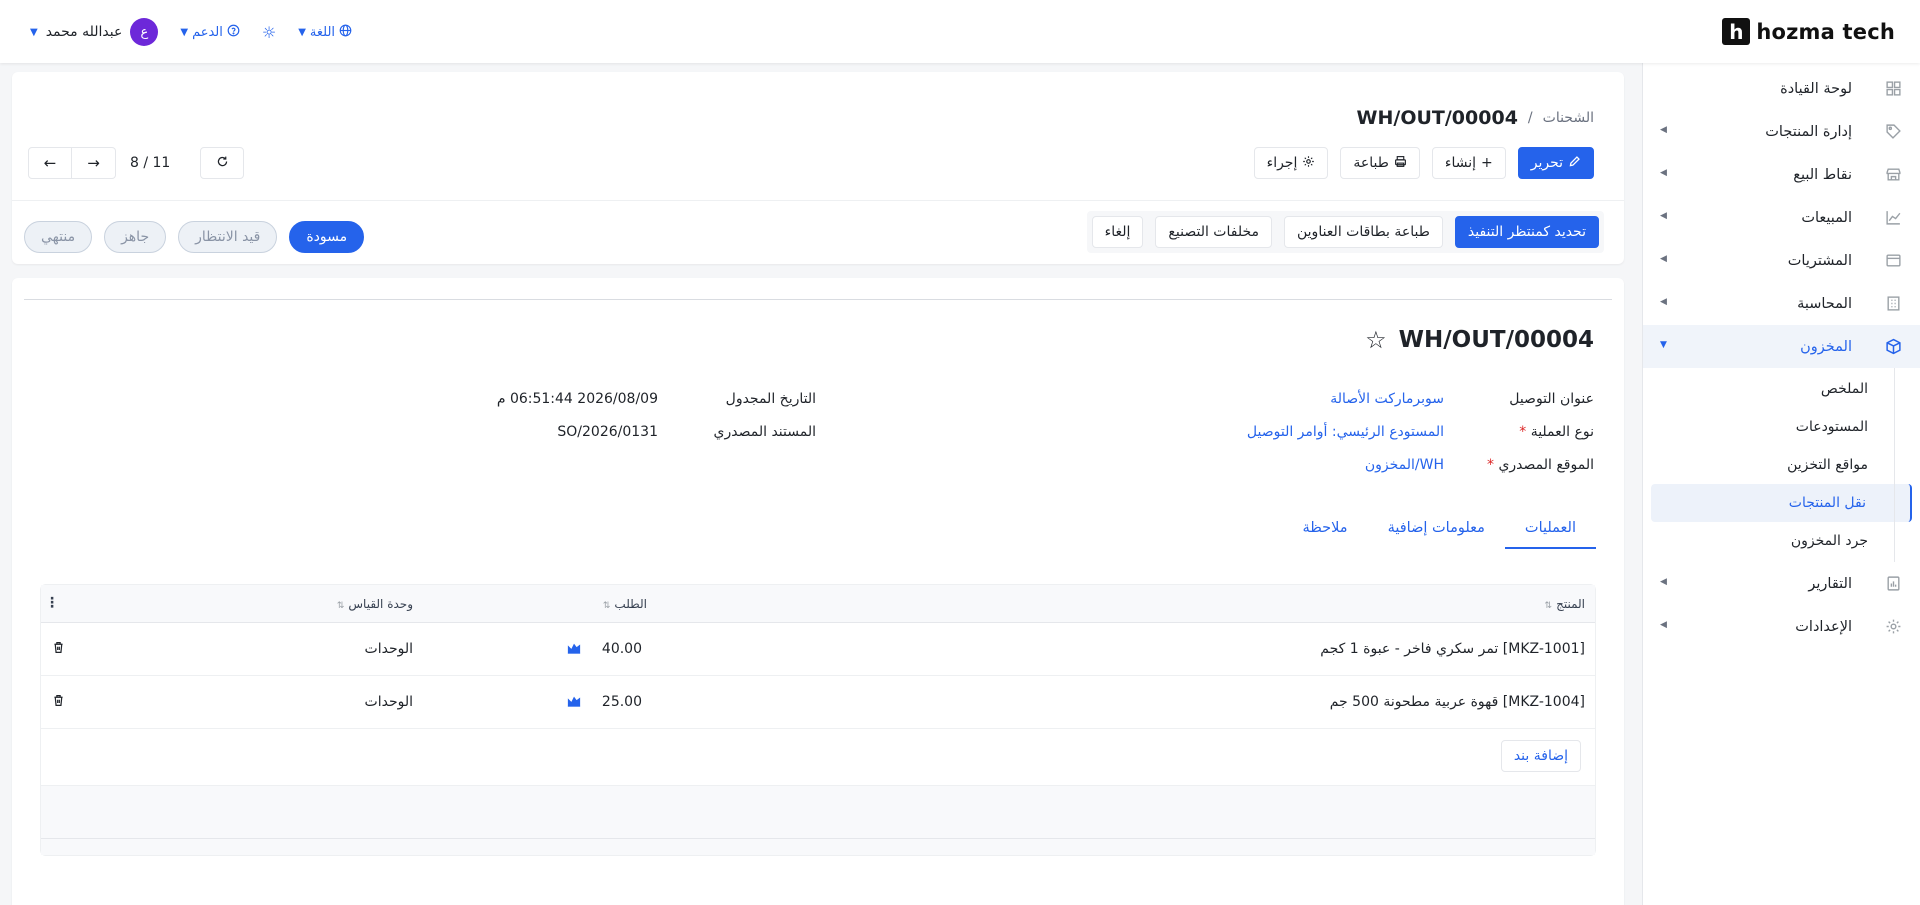 The width and height of the screenshot is (1920, 905). I want to click on table-empty-row, so click(818, 812).